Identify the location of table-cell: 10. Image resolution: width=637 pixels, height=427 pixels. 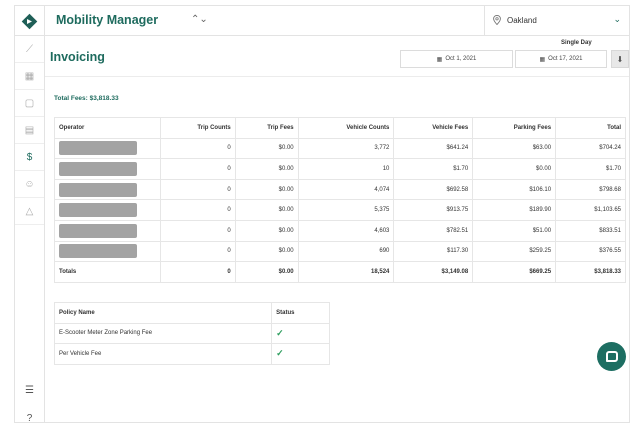
(346, 169).